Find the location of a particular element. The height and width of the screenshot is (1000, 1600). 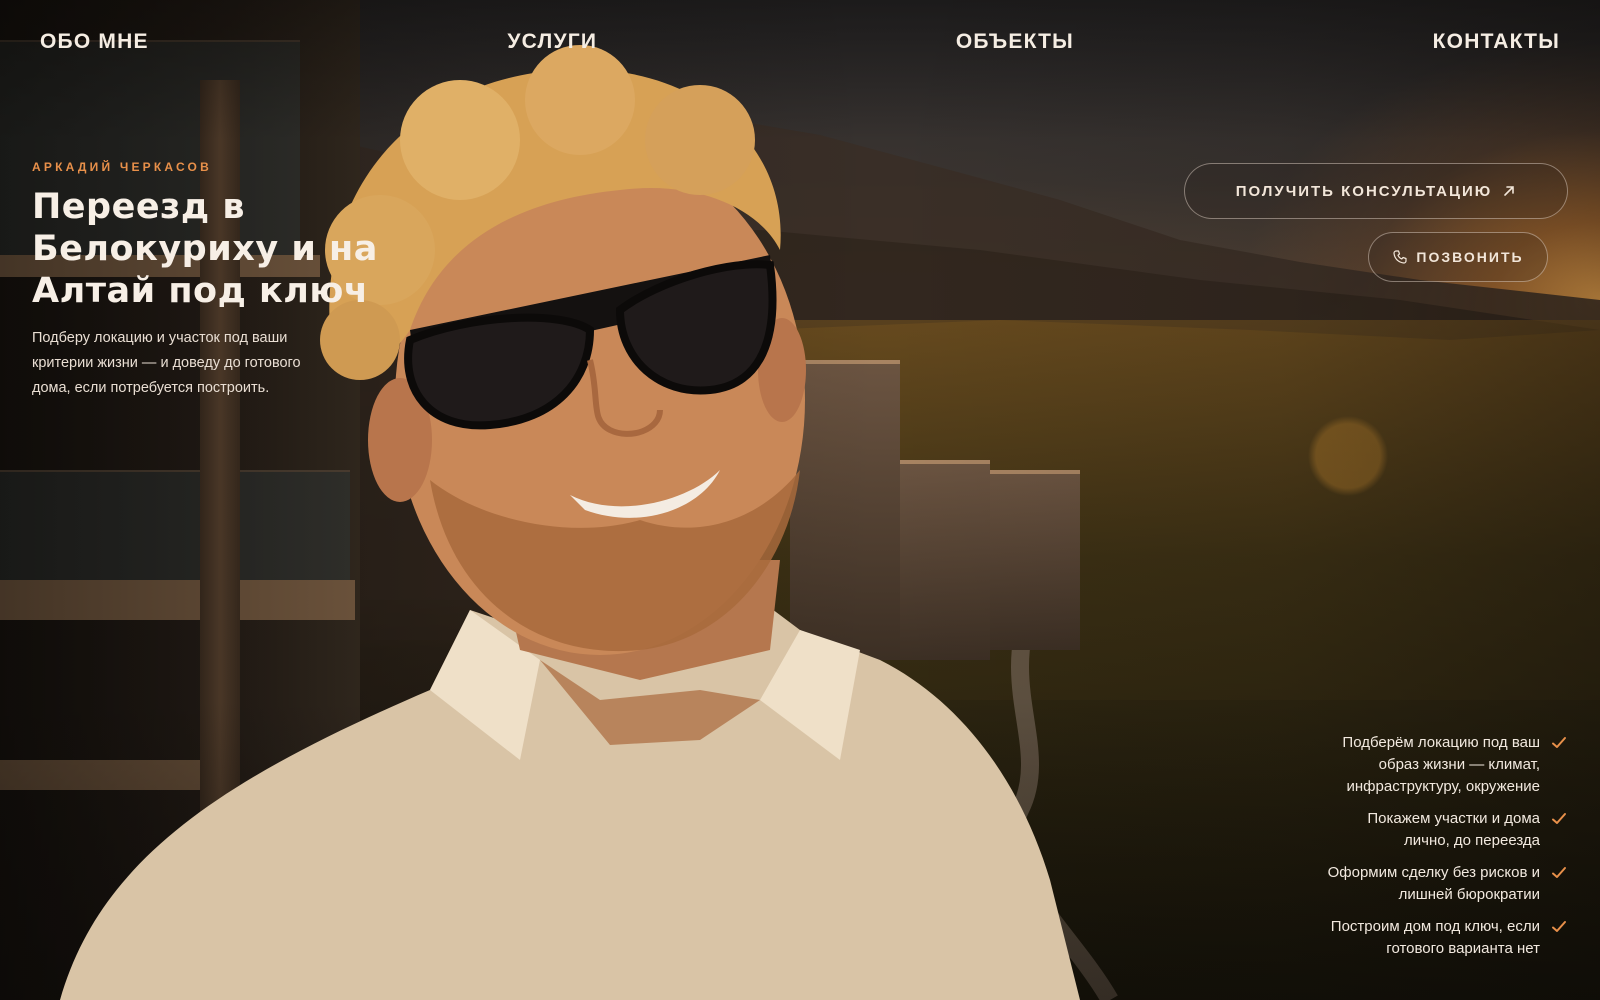

title-line-1: Переезд в is located at coordinates (138, 207).